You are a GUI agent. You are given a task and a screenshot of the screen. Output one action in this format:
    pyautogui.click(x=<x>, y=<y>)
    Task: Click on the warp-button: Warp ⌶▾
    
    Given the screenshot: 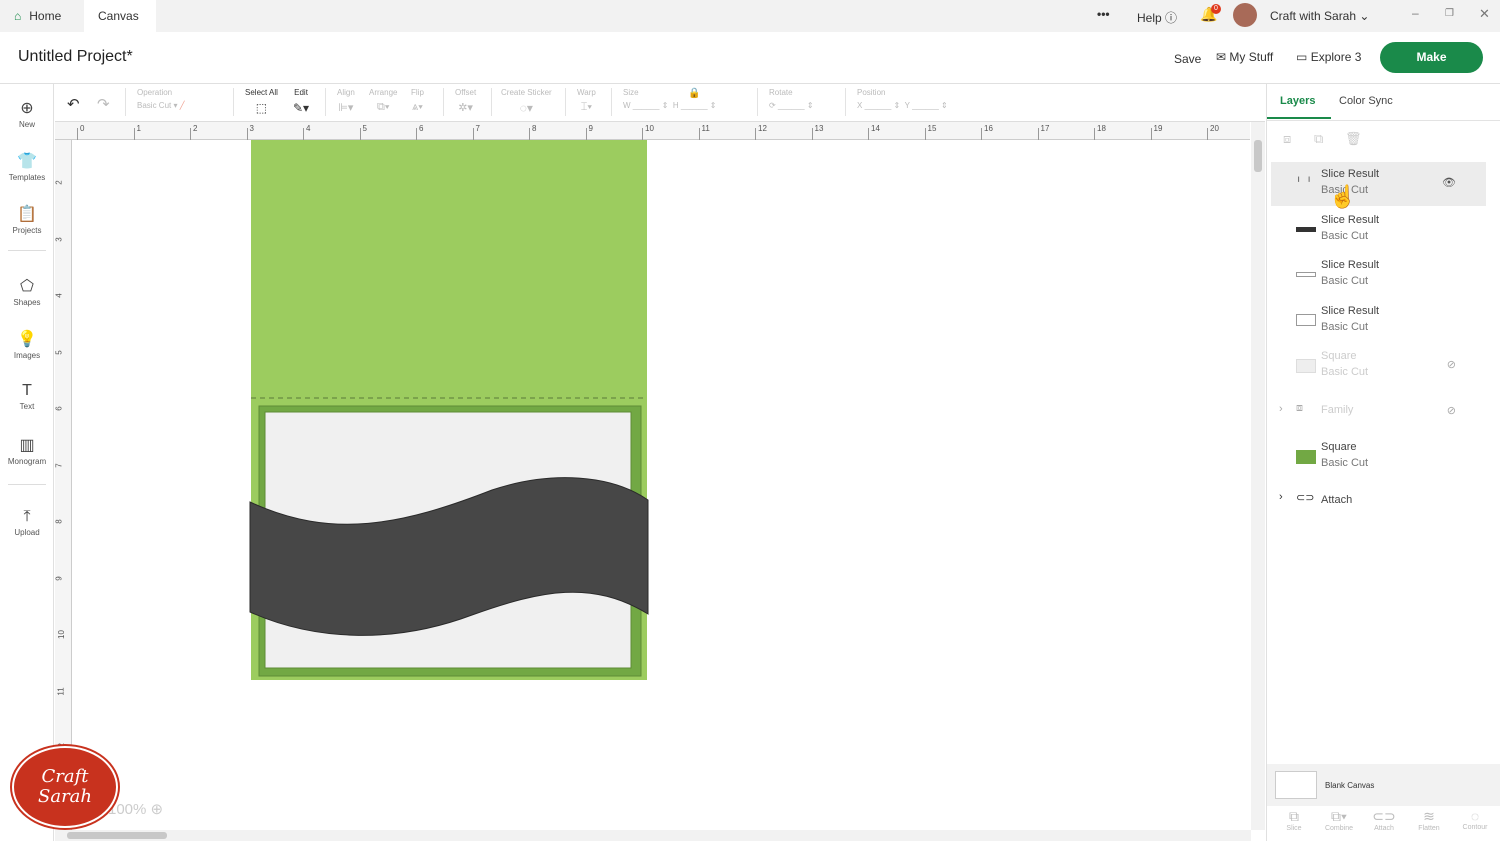 What is the action you would take?
    pyautogui.click(x=586, y=101)
    